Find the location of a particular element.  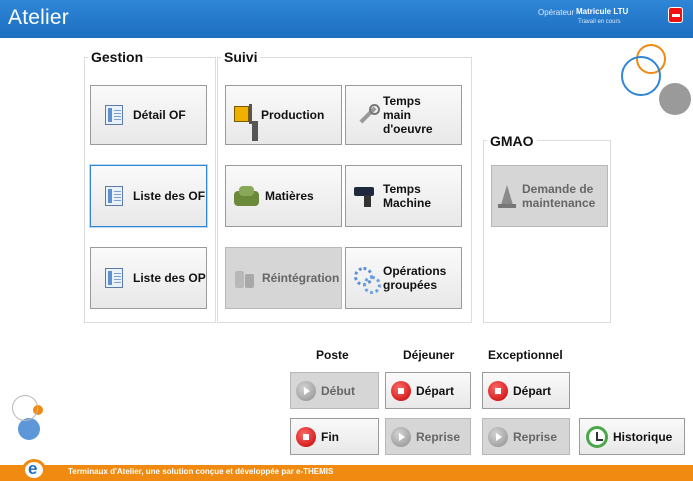

liste-des-op-button: Liste des OP is located at coordinates (148, 278).